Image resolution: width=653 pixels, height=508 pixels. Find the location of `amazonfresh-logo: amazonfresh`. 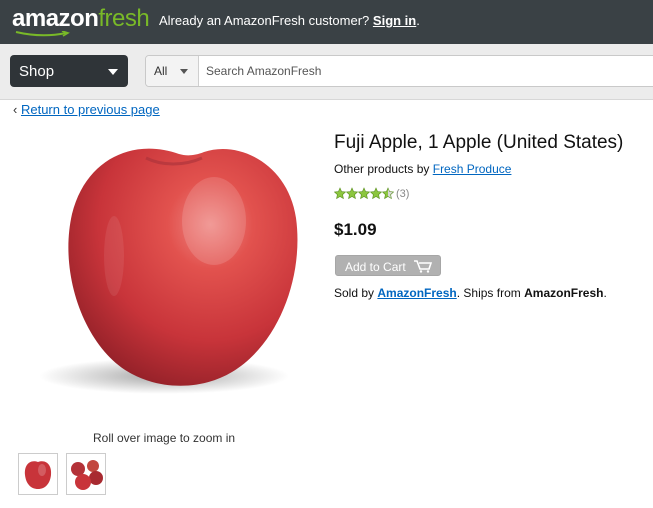

amazonfresh-logo: amazonfresh is located at coordinates (81, 19).